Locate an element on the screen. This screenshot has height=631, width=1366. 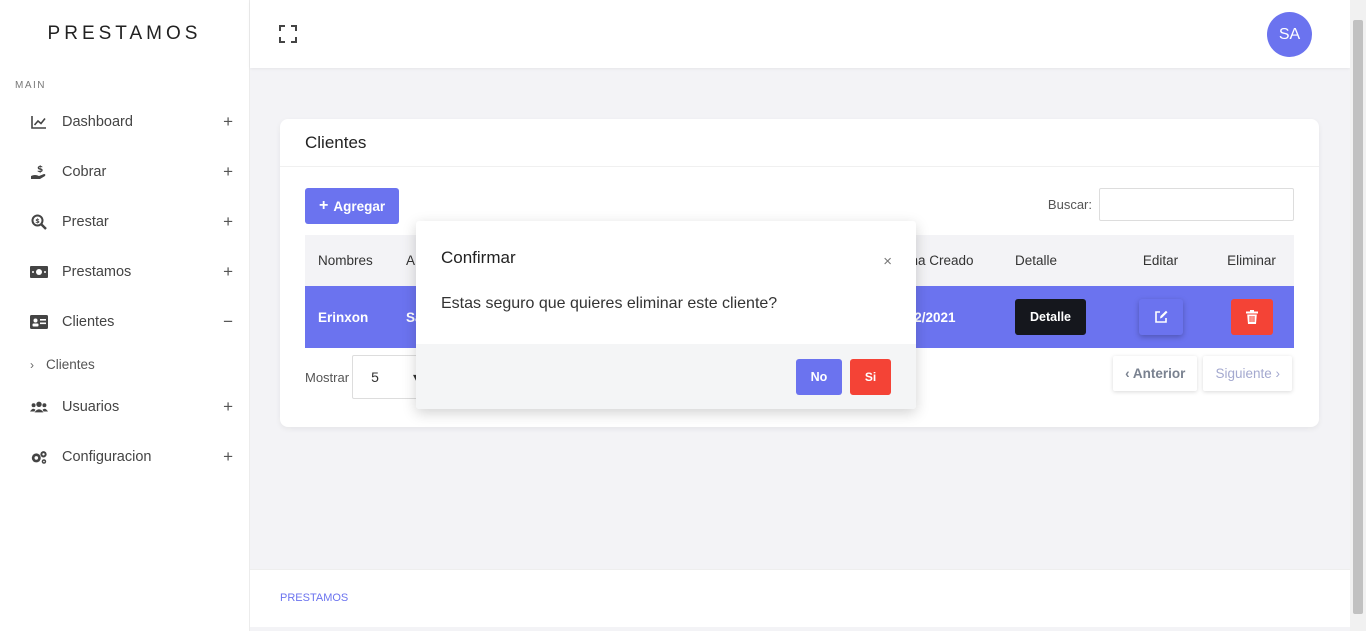
close-icon: × is located at coordinates (887, 261).